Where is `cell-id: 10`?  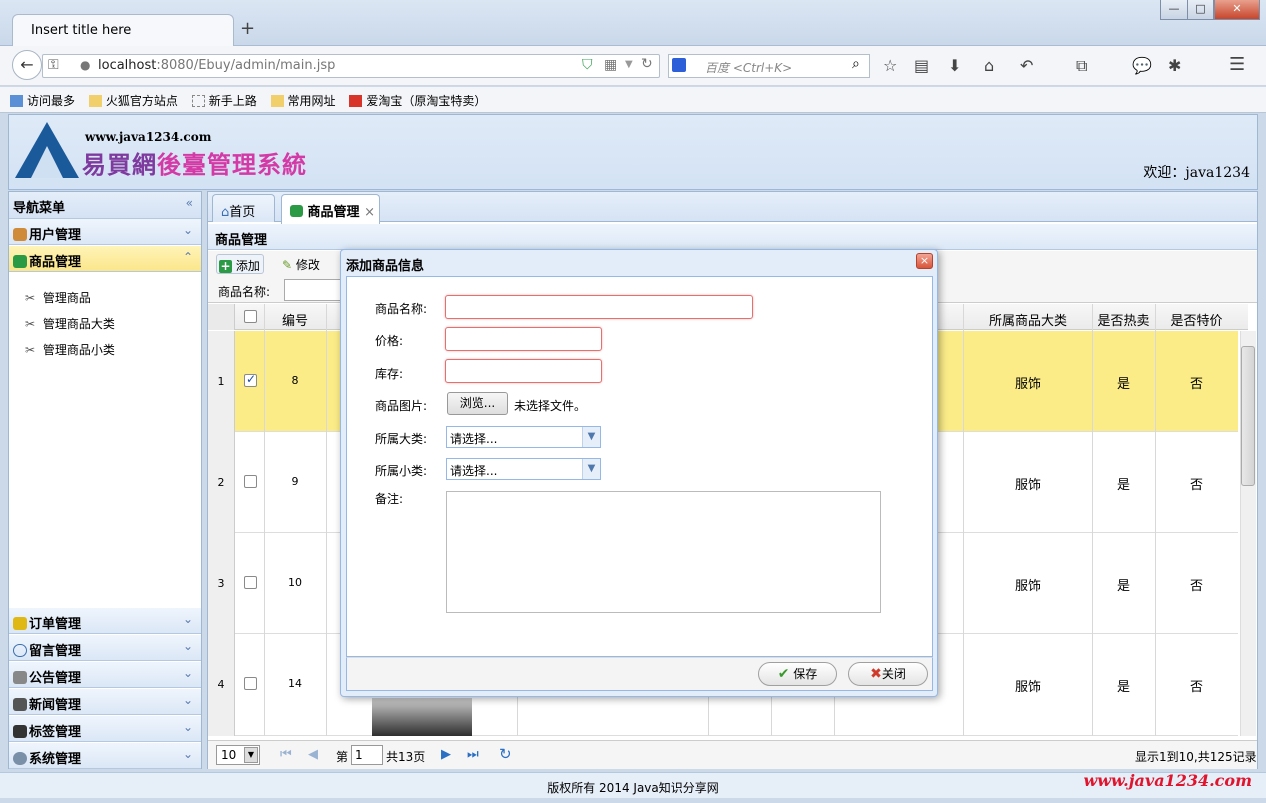 cell-id: 10 is located at coordinates (295, 582).